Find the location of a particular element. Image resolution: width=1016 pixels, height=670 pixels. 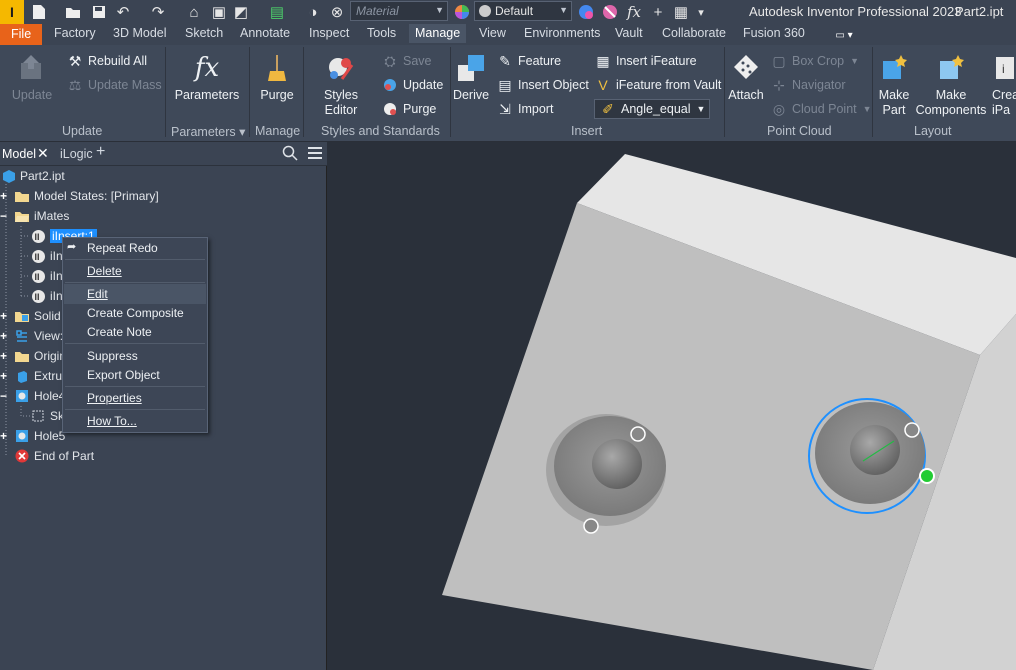

menu-item-delete: Delete is located at coordinates (104, 271).